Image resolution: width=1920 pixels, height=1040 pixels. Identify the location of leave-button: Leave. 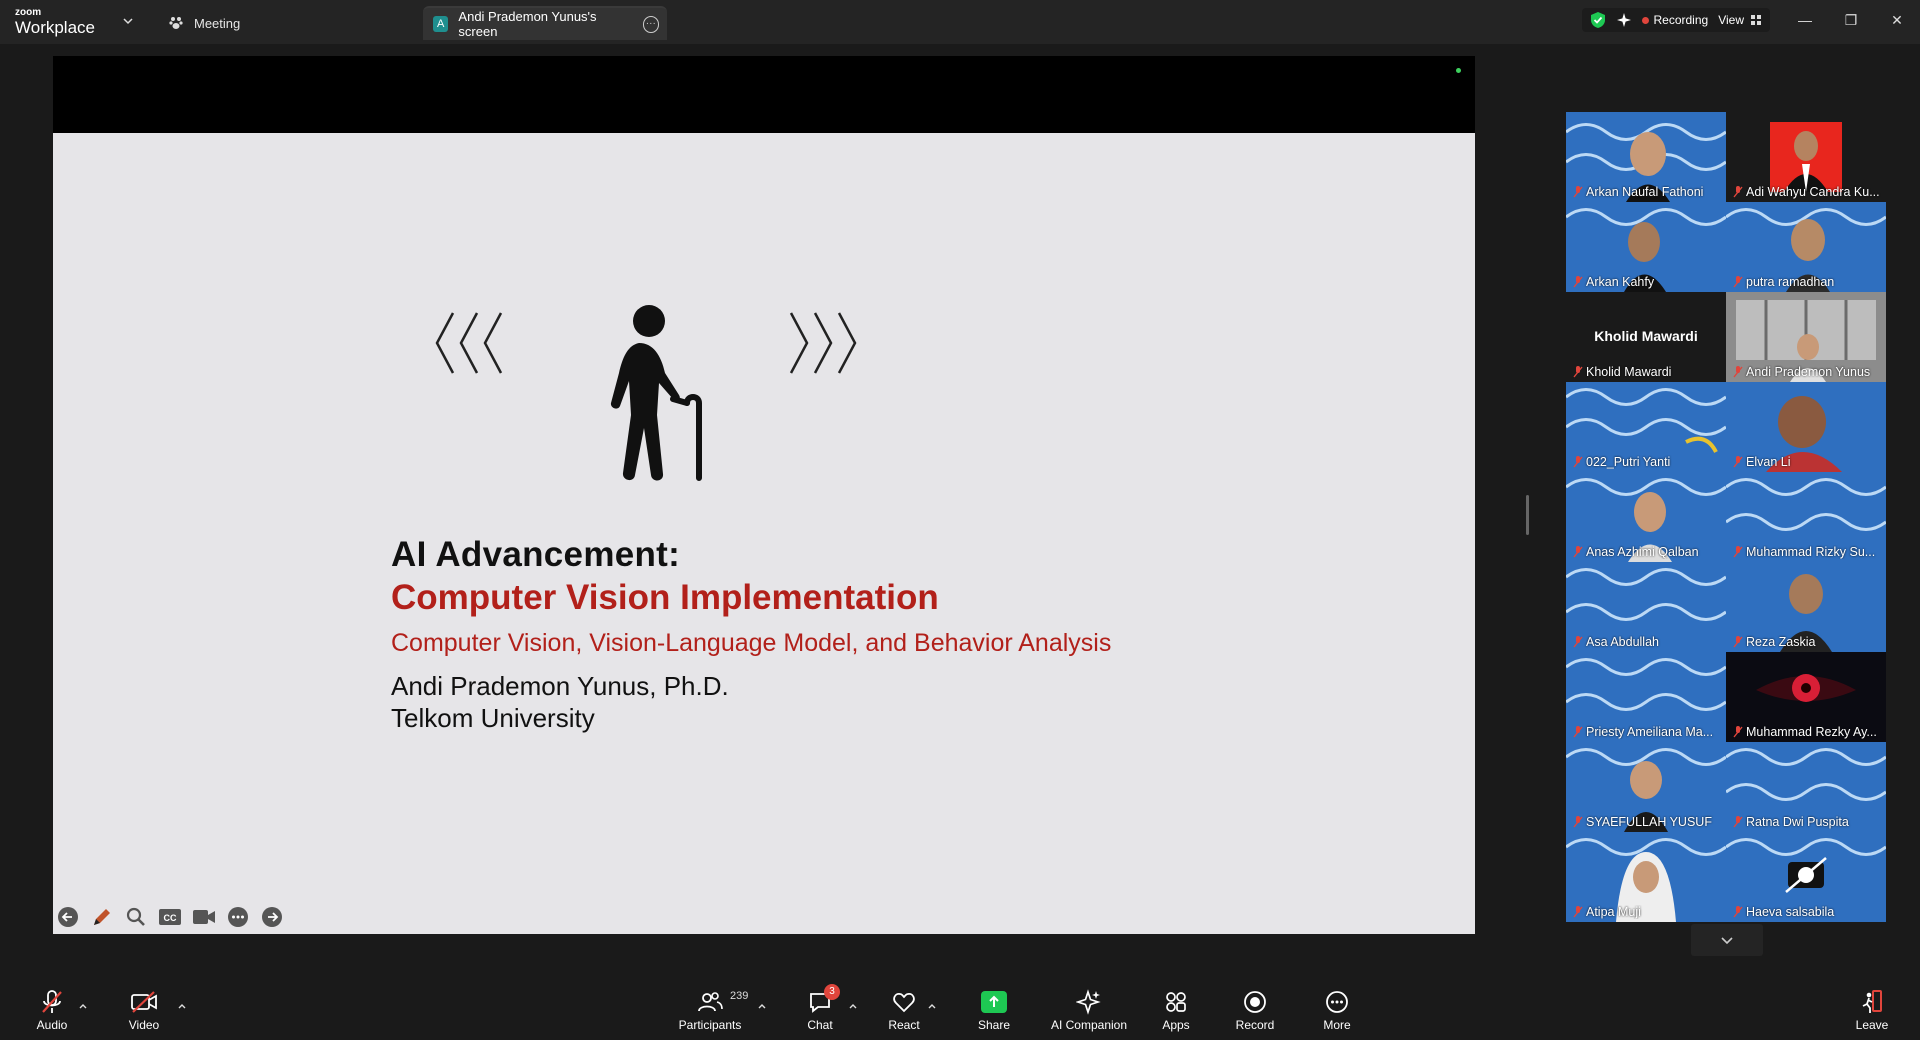
(1872, 1012).